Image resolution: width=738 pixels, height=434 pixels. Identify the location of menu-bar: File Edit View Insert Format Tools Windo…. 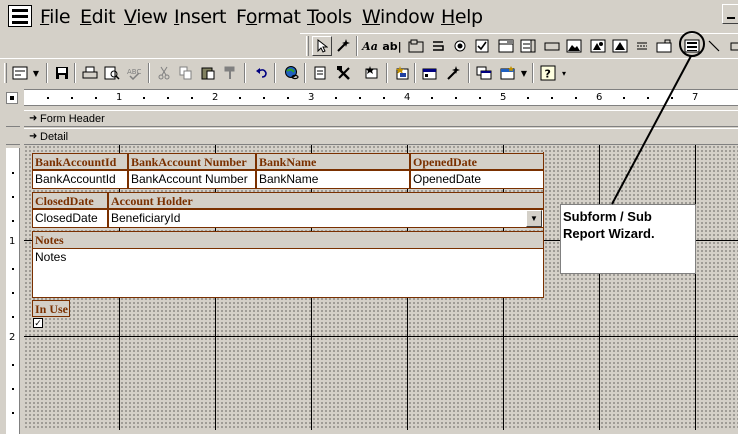
(369, 16).